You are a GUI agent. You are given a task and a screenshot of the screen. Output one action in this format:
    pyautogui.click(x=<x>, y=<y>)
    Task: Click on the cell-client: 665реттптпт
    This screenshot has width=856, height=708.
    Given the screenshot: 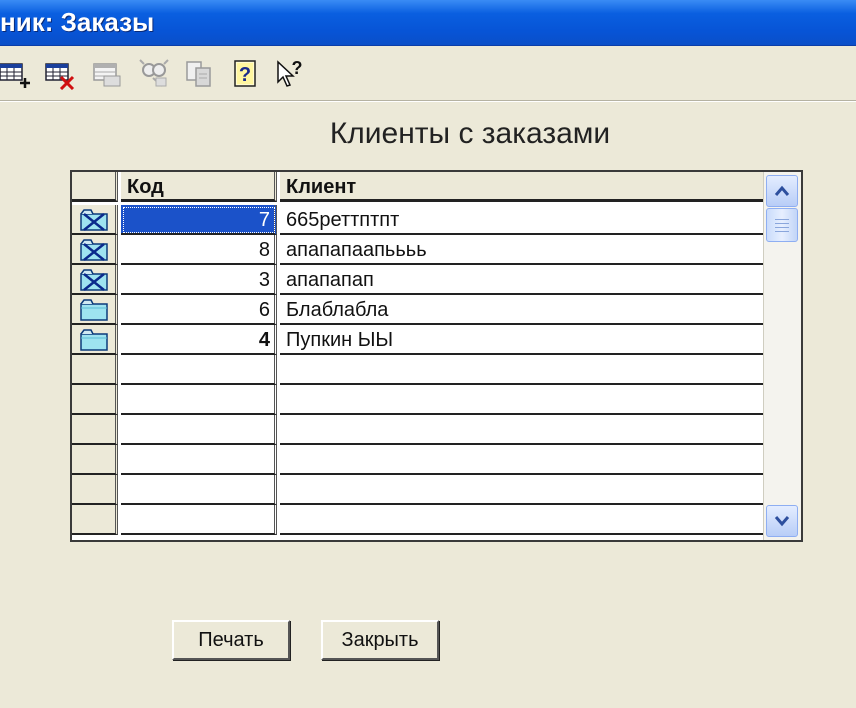 What is the action you would take?
    pyautogui.click(x=521, y=220)
    